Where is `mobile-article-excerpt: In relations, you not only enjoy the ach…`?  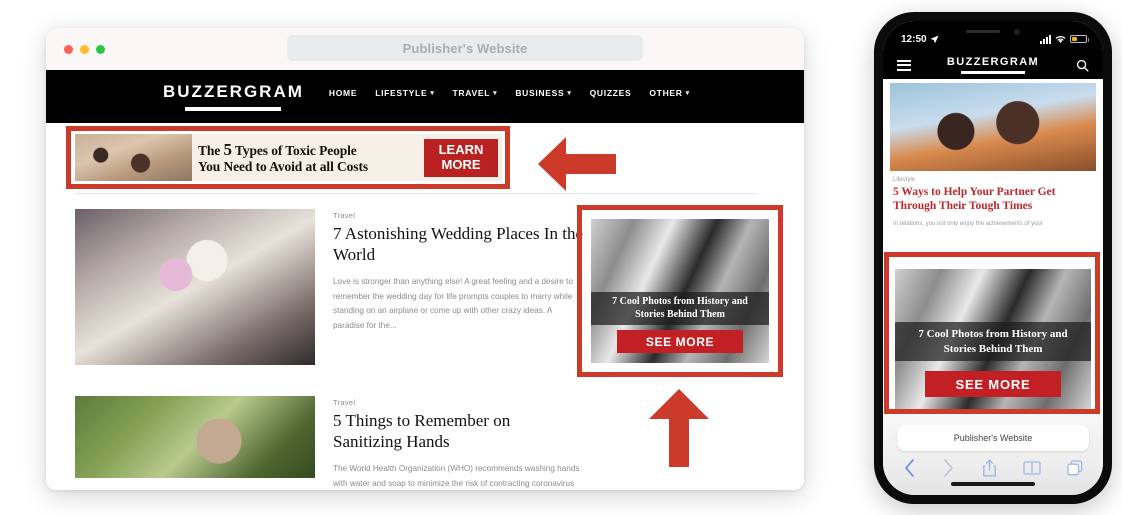
mobile-article-excerpt: In relations, you not only enjoy the ach… is located at coordinates (968, 223).